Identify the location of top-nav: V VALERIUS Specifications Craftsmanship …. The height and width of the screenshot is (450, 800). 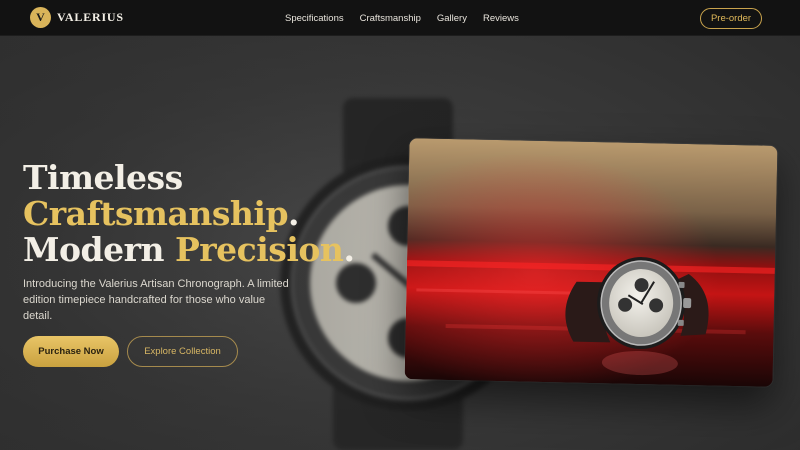
(400, 18).